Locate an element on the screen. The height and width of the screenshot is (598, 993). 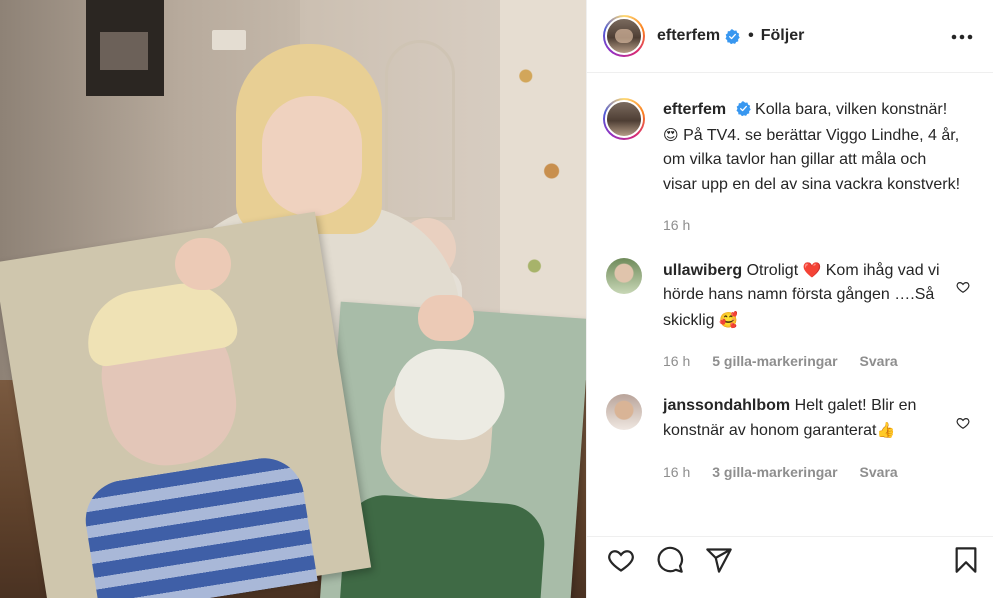
red-heart-emoji: ❤️ is located at coordinates (812, 269).